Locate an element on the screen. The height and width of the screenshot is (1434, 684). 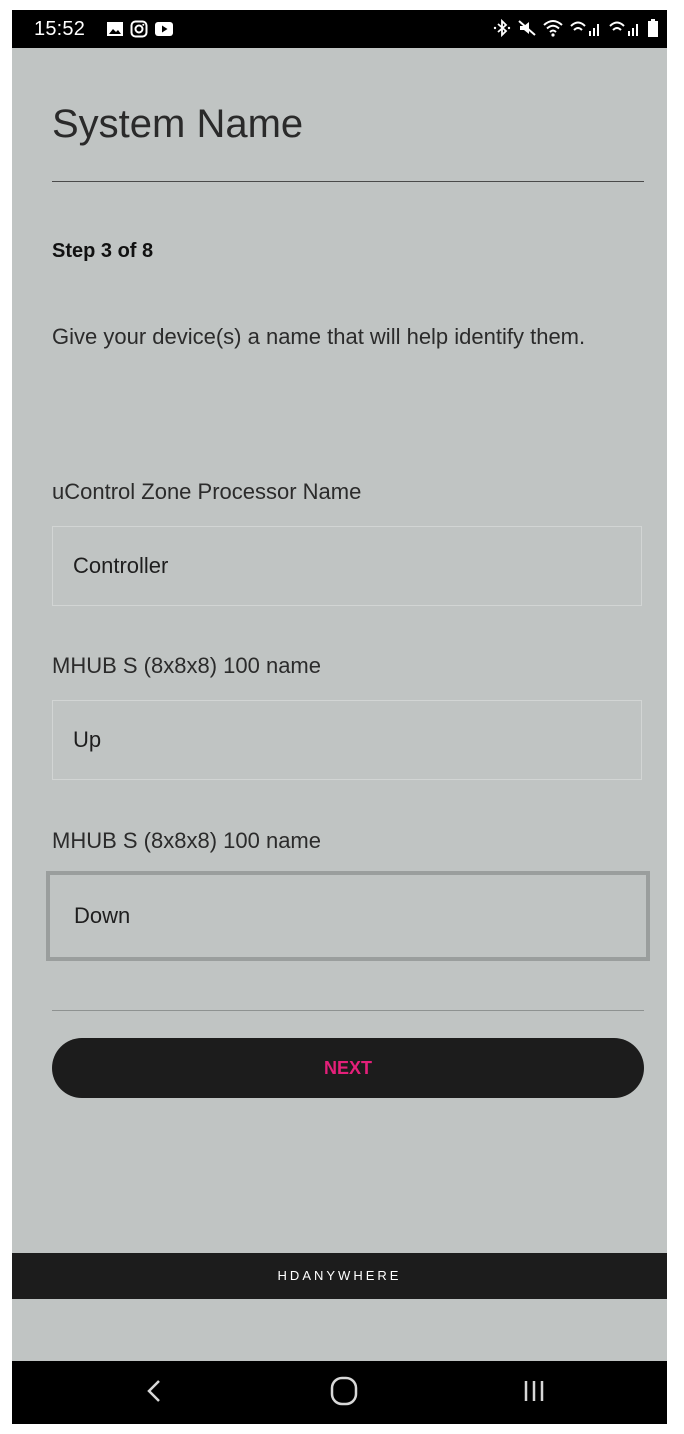
brand-footer: HDANYWHERE is located at coordinates (339, 1276).